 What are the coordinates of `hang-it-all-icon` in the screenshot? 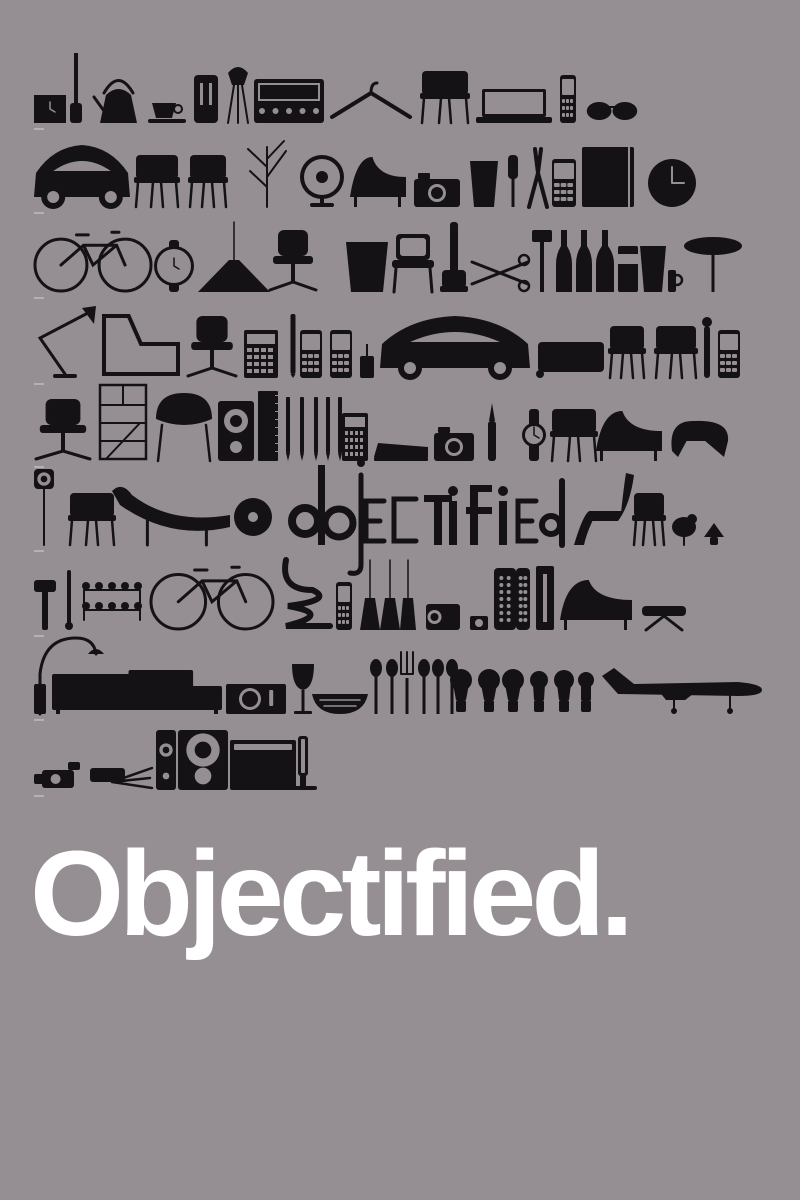 It's located at (112, 601).